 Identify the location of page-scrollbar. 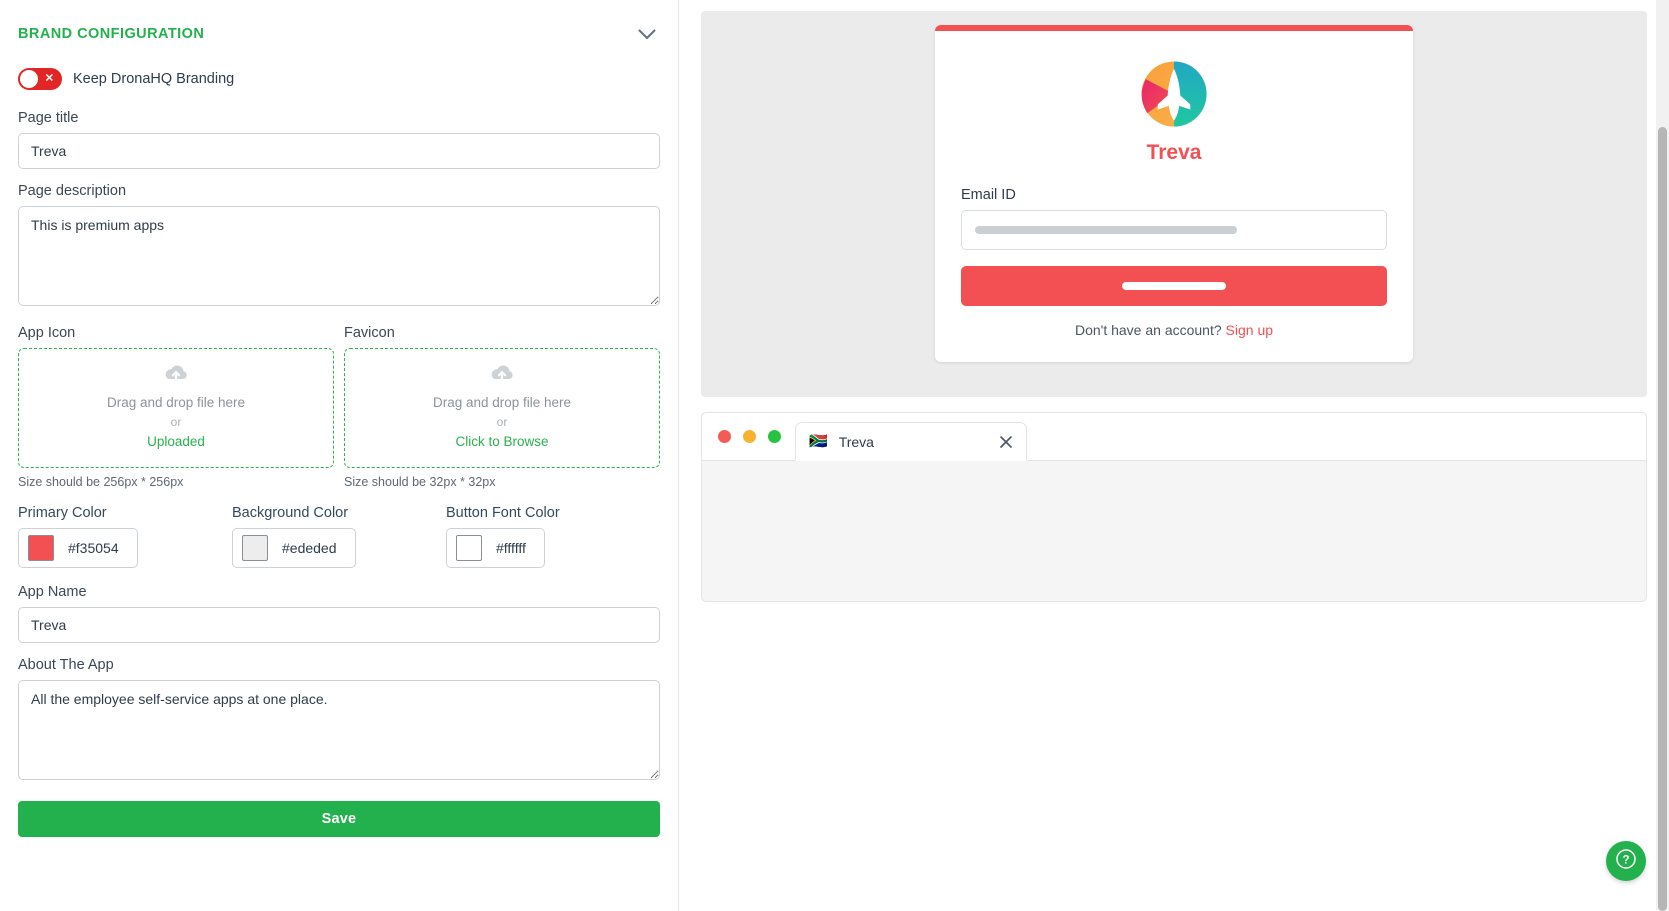
(1662, 455).